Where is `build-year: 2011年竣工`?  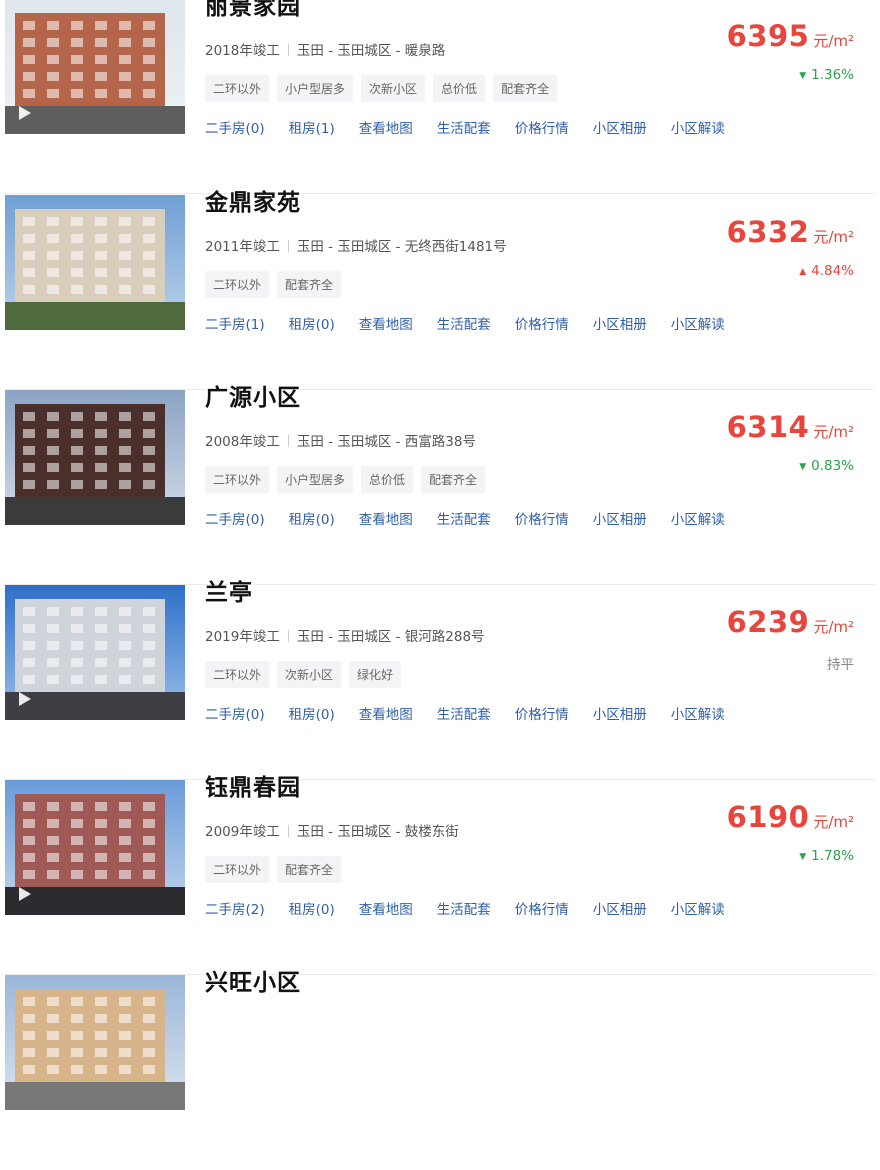 build-year: 2011年竣工 is located at coordinates (242, 247).